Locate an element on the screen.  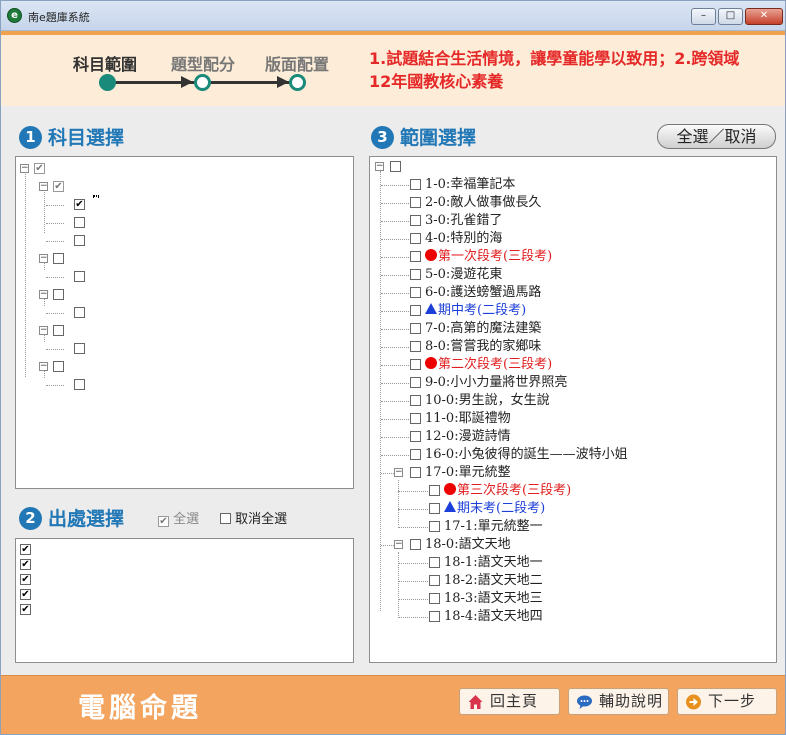
minimize-button: – is located at coordinates (703, 16).